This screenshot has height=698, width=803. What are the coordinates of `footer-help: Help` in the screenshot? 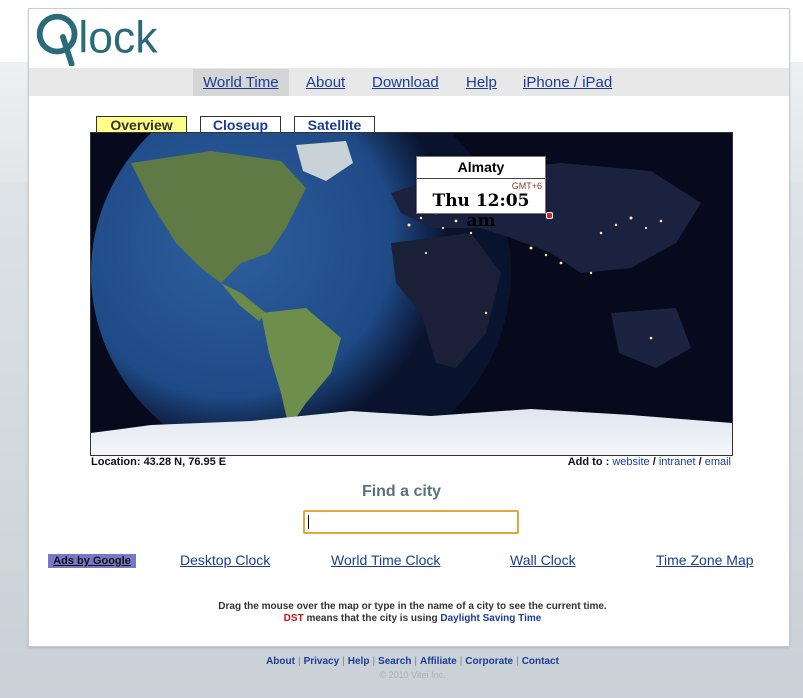 It's located at (359, 661).